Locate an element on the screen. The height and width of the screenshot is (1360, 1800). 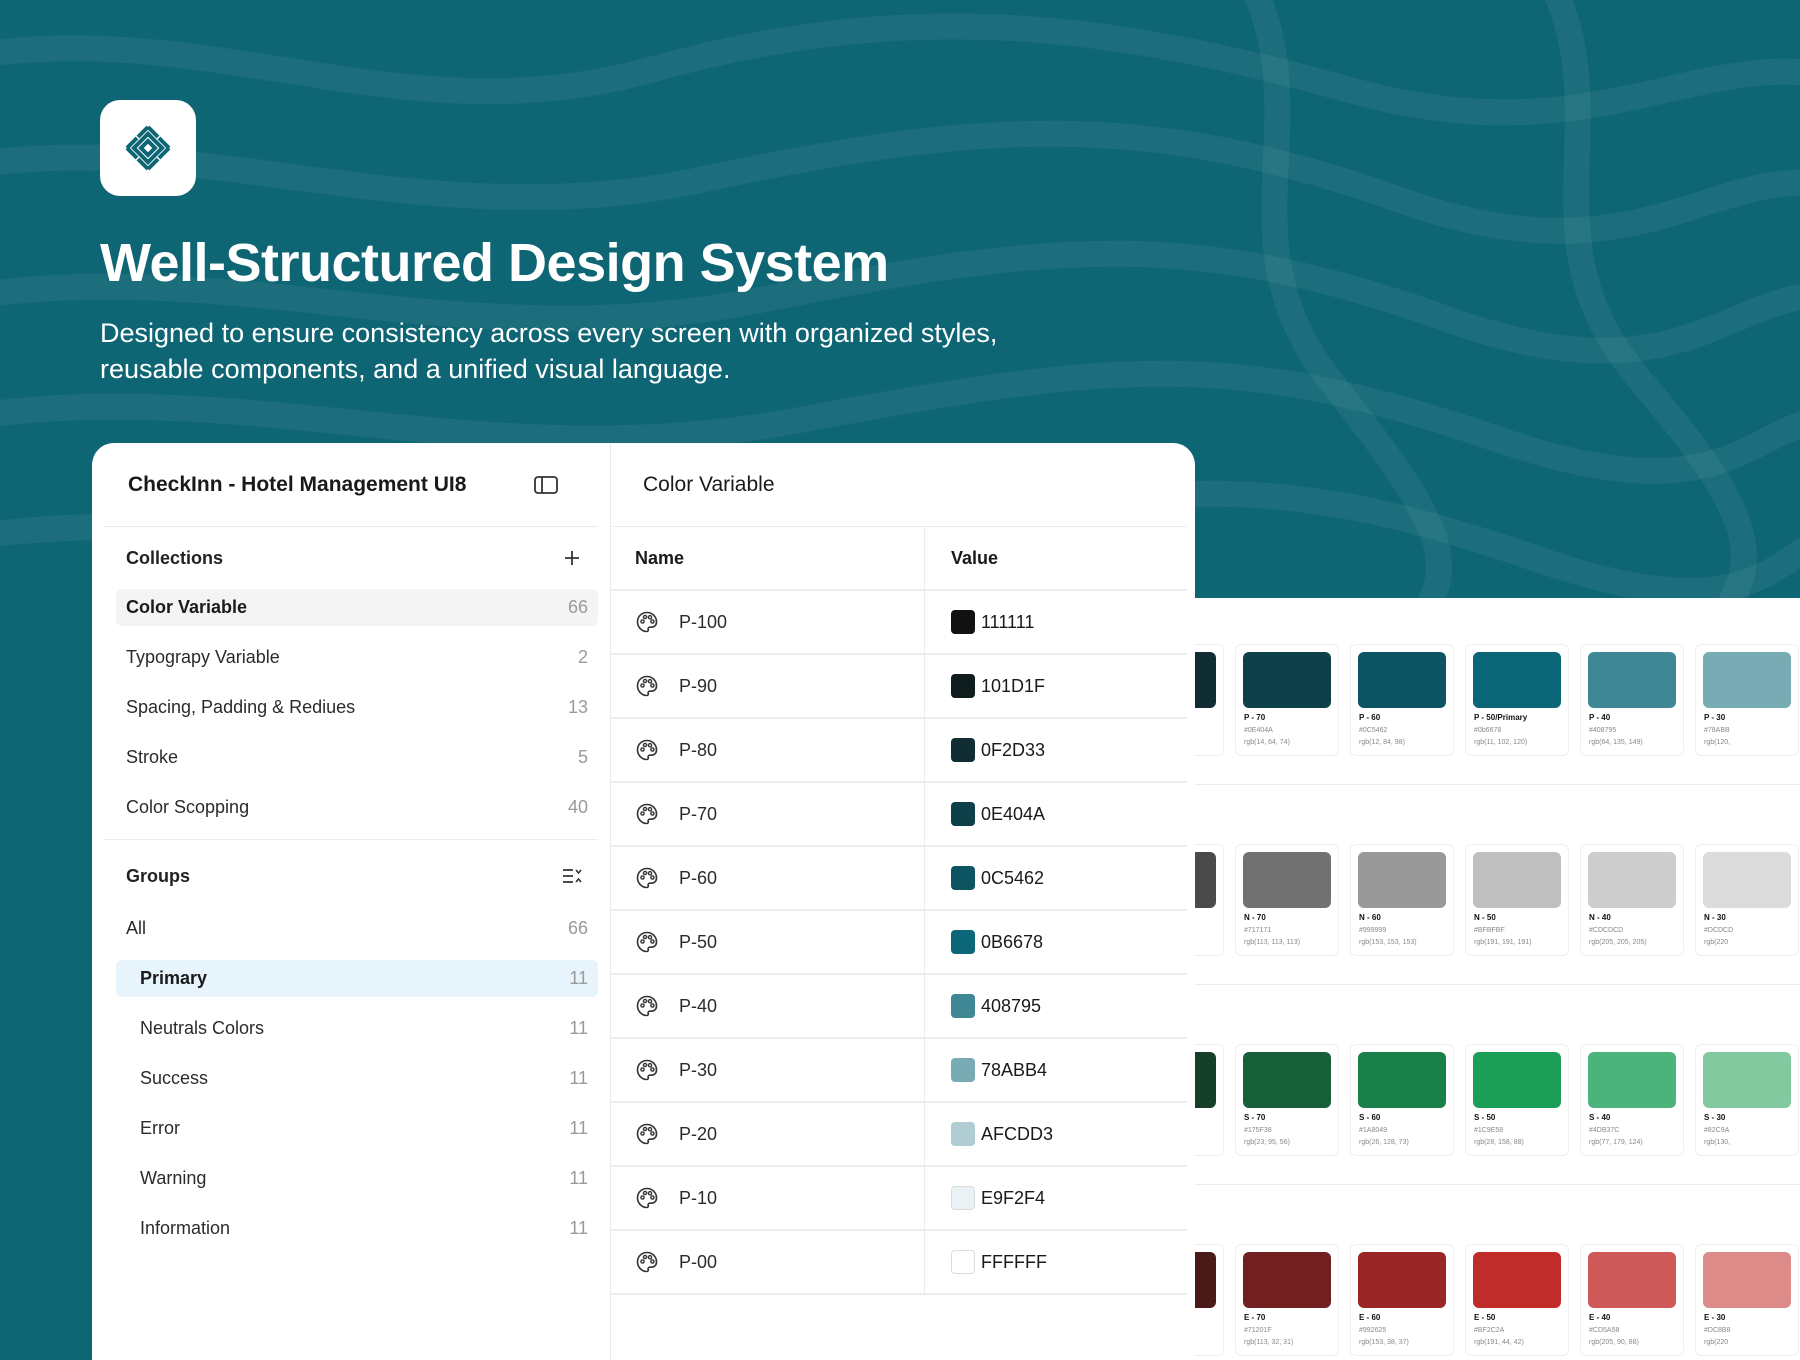
add-collection-button is located at coordinates (572, 558).